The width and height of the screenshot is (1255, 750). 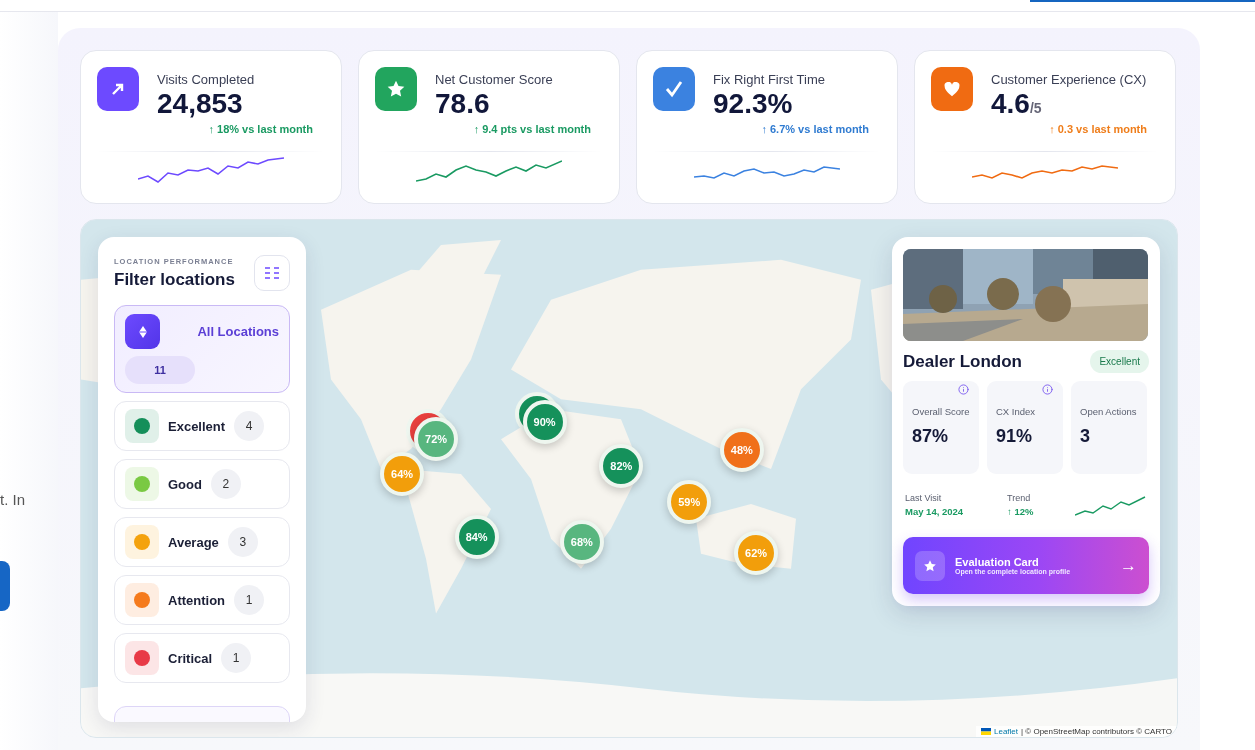 What do you see at coordinates (206, 80) in the screenshot?
I see `kpi-title: Visits Completed` at bounding box center [206, 80].